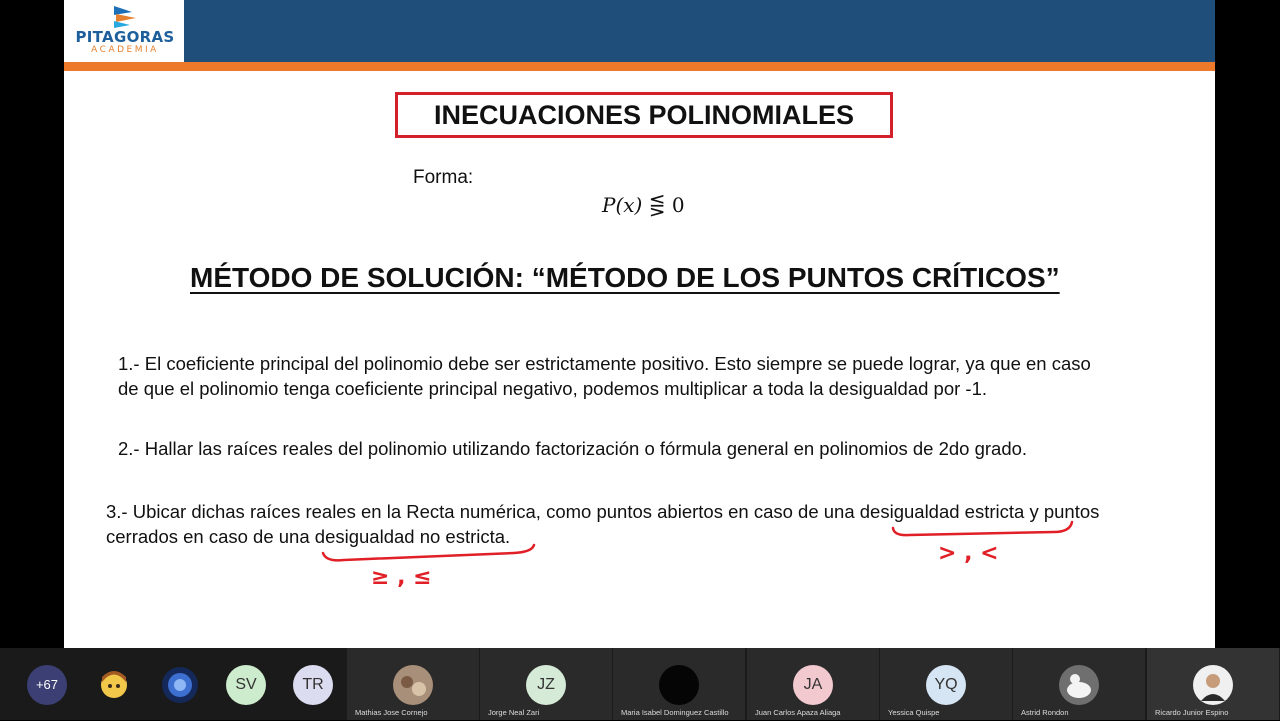 This screenshot has width=1280, height=721. I want to click on participant-tile: JZ Jorge Neal Zari, so click(546, 684).